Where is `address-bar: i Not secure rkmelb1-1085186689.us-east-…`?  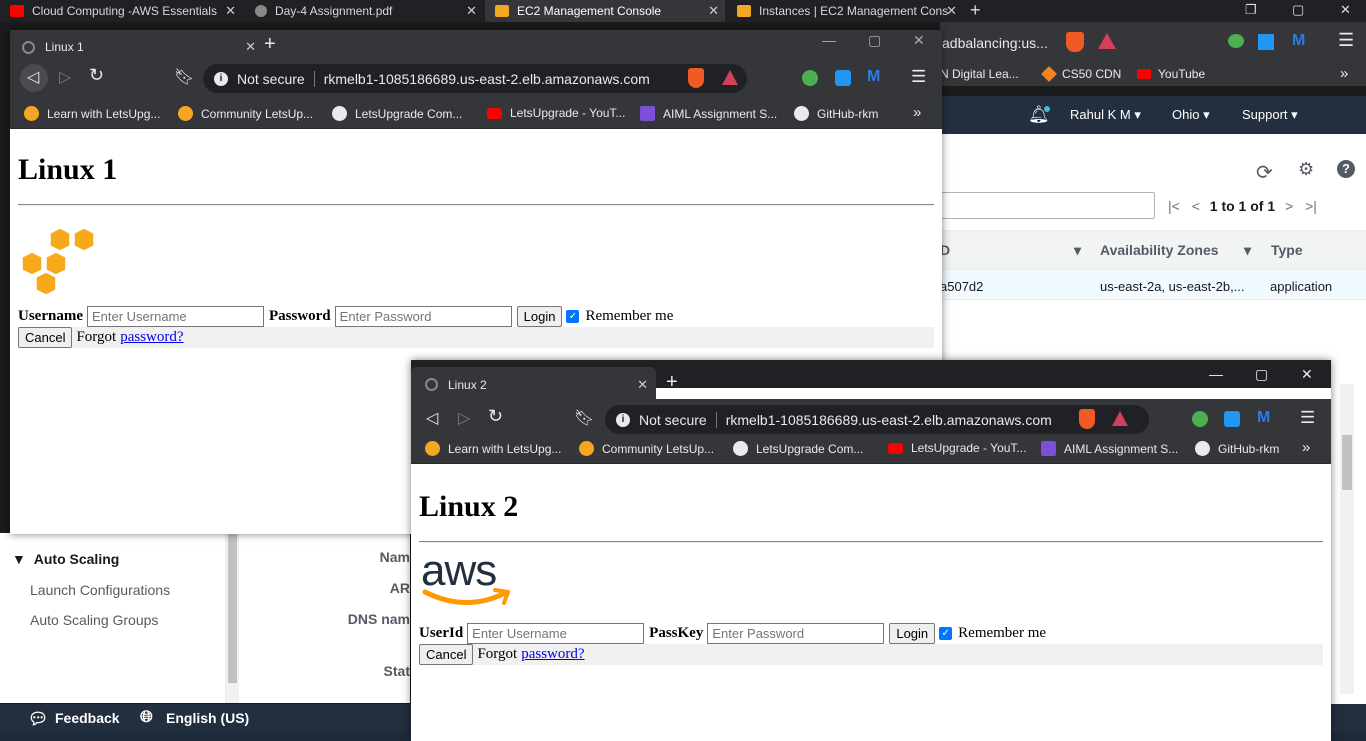
address-bar: i Not secure rkmelb1-1085186689.us-east-… is located at coordinates (877, 419).